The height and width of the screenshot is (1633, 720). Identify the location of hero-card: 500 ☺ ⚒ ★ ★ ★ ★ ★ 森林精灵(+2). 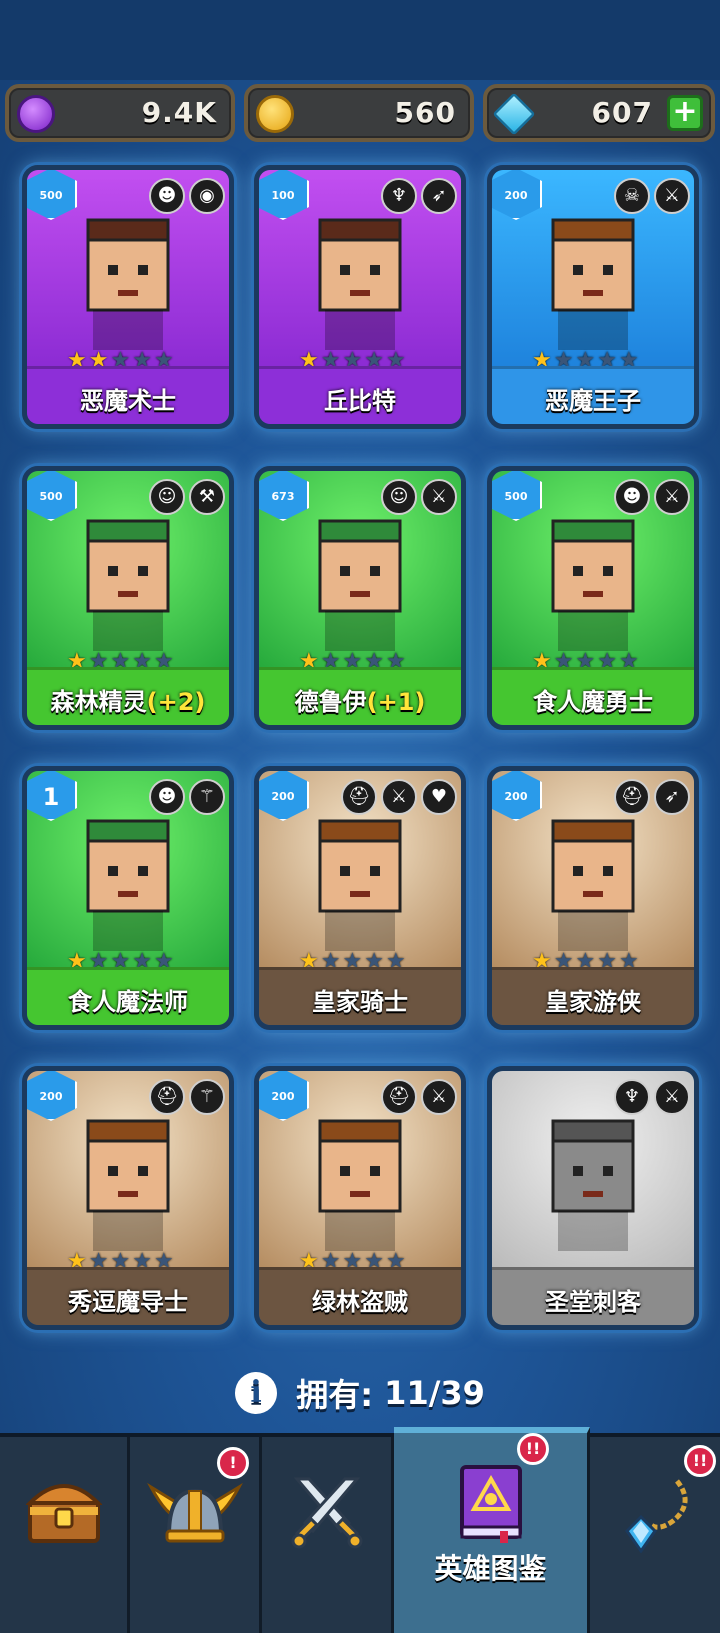
(128, 598).